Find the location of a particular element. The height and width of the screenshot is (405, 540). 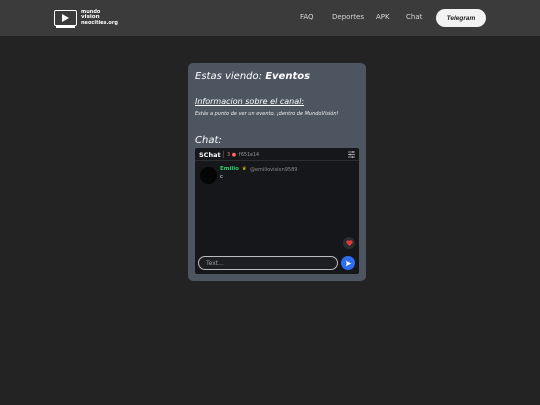

heart-button is located at coordinates (349, 243).